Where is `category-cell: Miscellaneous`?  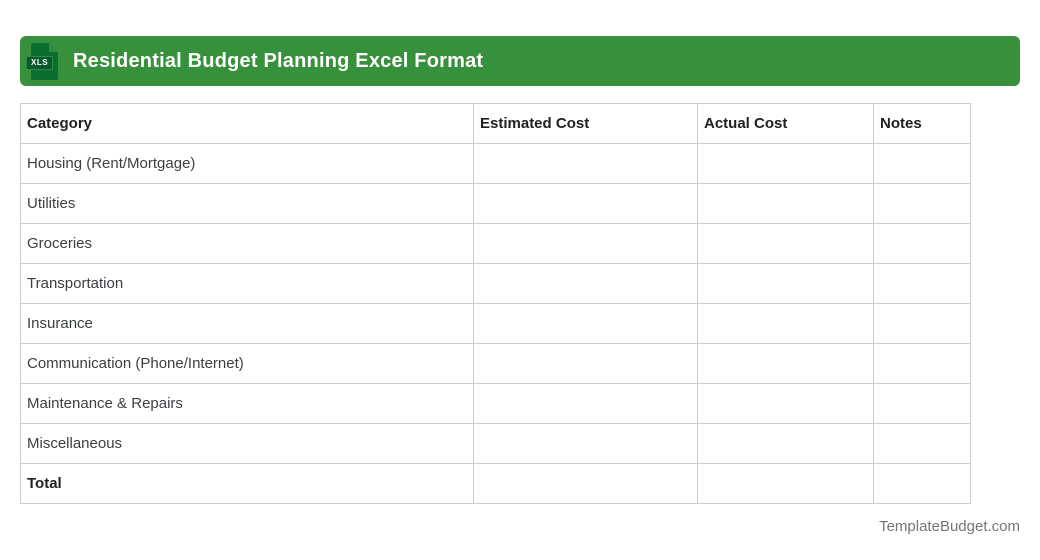
category-cell: Miscellaneous is located at coordinates (247, 443).